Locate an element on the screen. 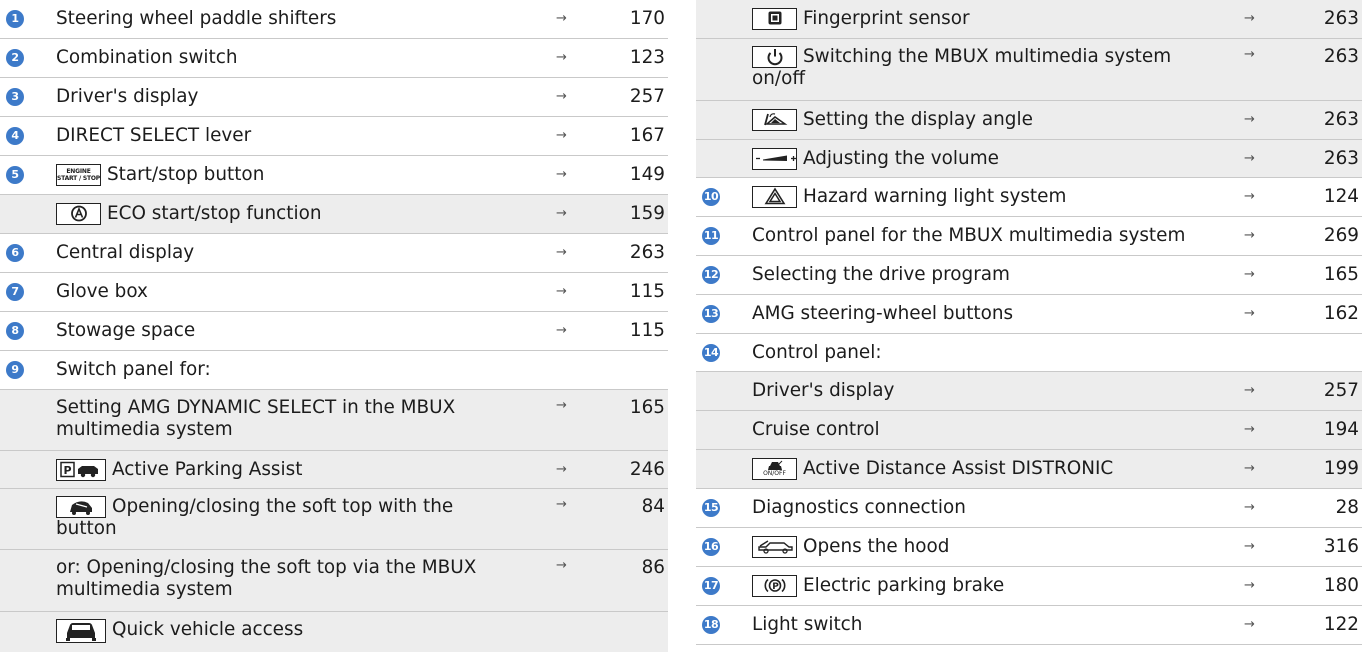 The height and width of the screenshot is (655, 1364). distronic-icon-text: ON/OFF is located at coordinates (774, 473).